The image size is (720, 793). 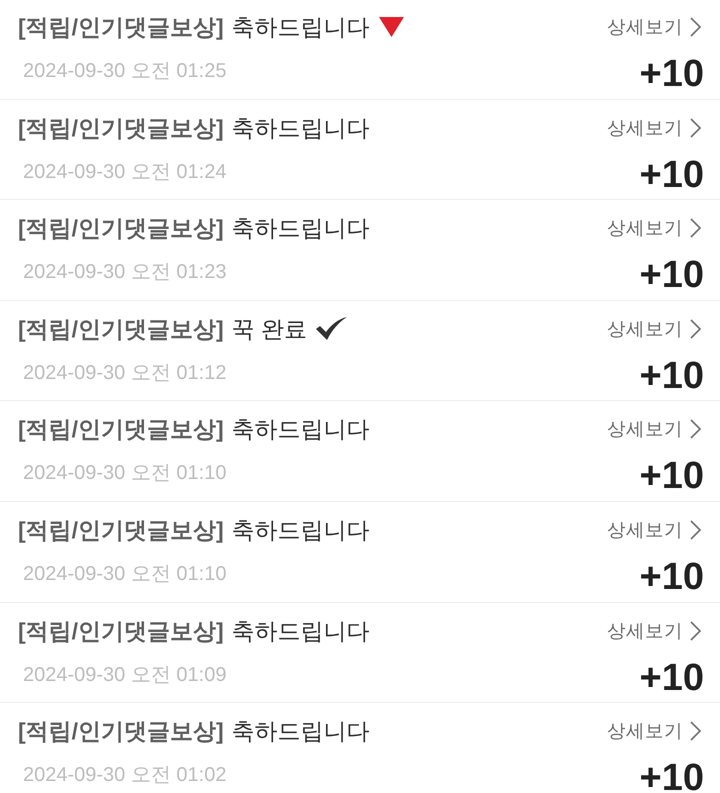 What do you see at coordinates (124, 775) in the screenshot?
I see `reward-date: 2024-09-30 오전 01:02` at bounding box center [124, 775].